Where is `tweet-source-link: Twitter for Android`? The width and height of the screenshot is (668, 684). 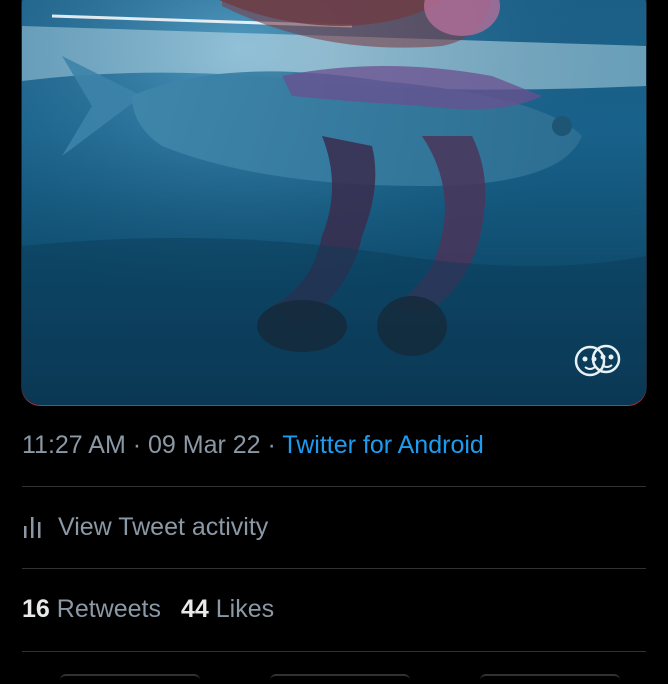 tweet-source-link: Twitter for Android is located at coordinates (382, 445).